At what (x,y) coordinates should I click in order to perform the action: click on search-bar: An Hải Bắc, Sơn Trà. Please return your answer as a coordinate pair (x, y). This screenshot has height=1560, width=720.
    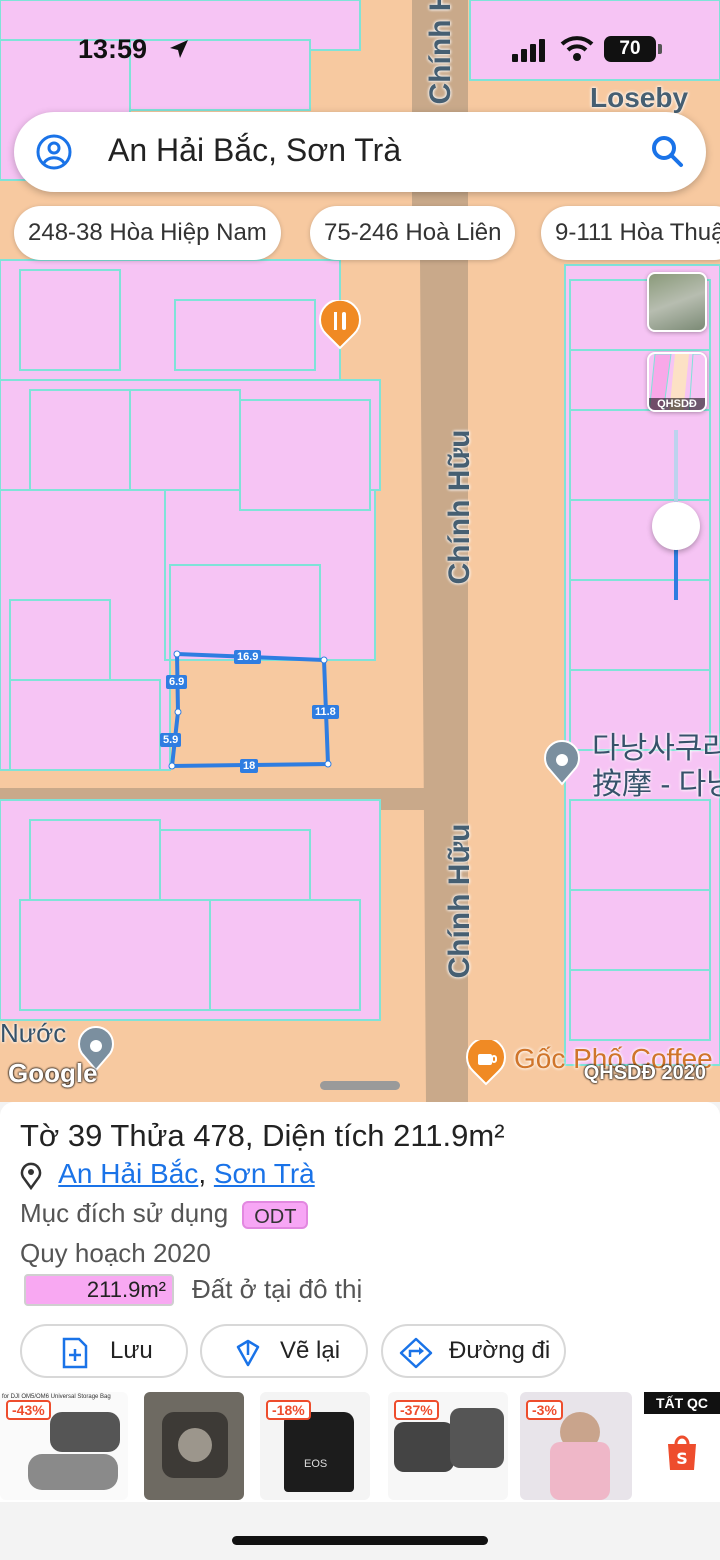
    Looking at the image, I should click on (360, 152).